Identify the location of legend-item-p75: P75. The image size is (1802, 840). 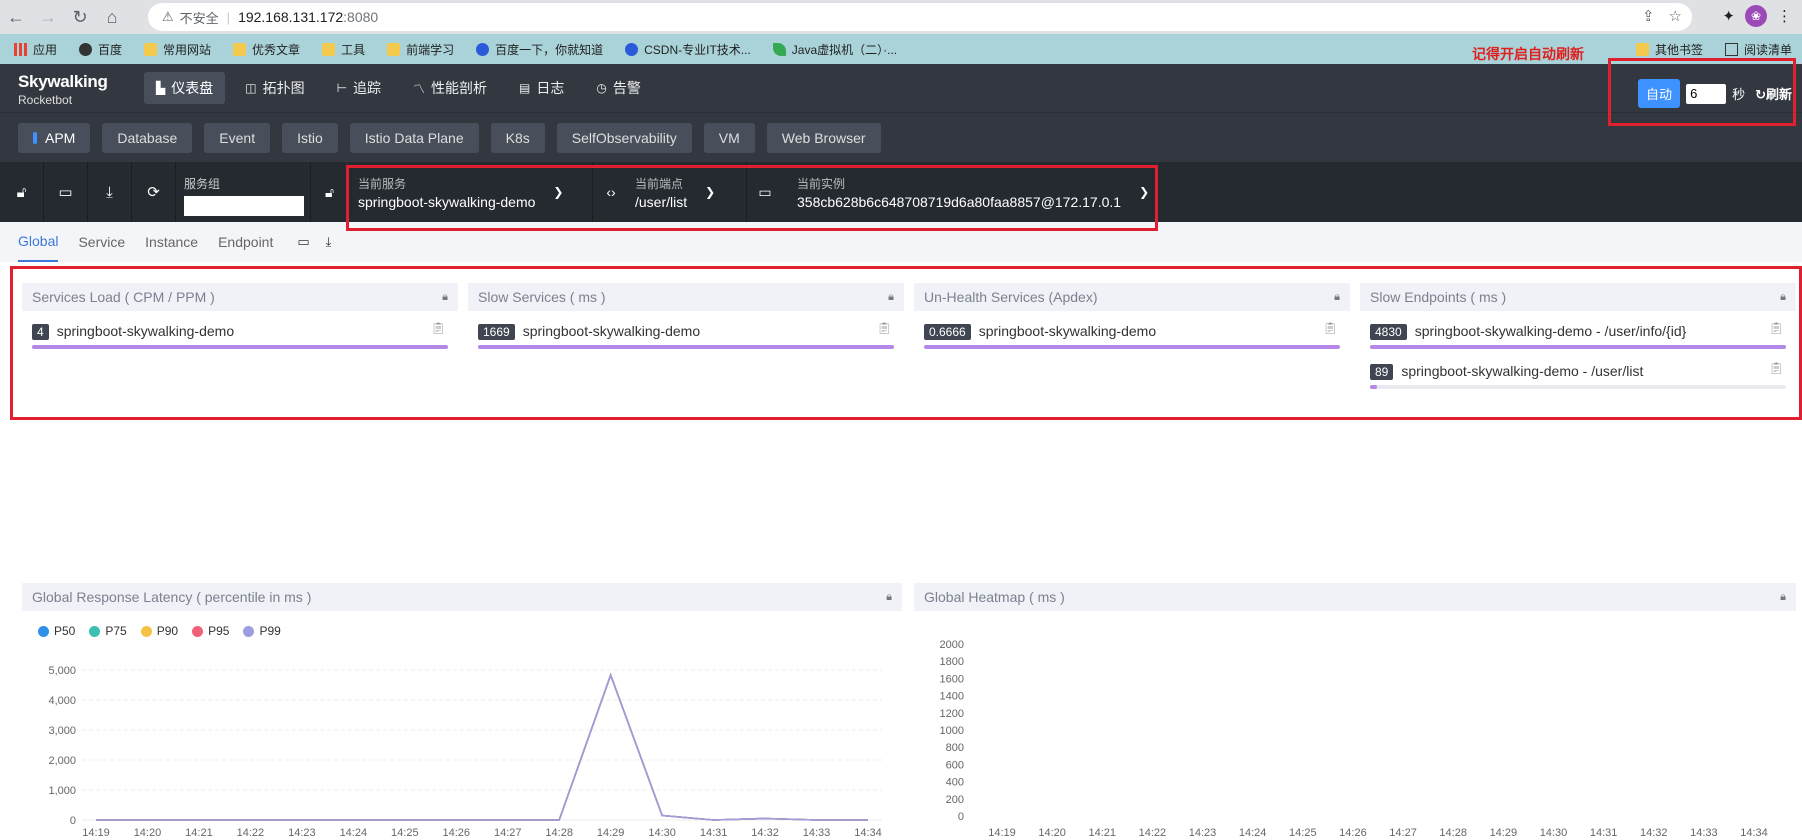
(108, 631).